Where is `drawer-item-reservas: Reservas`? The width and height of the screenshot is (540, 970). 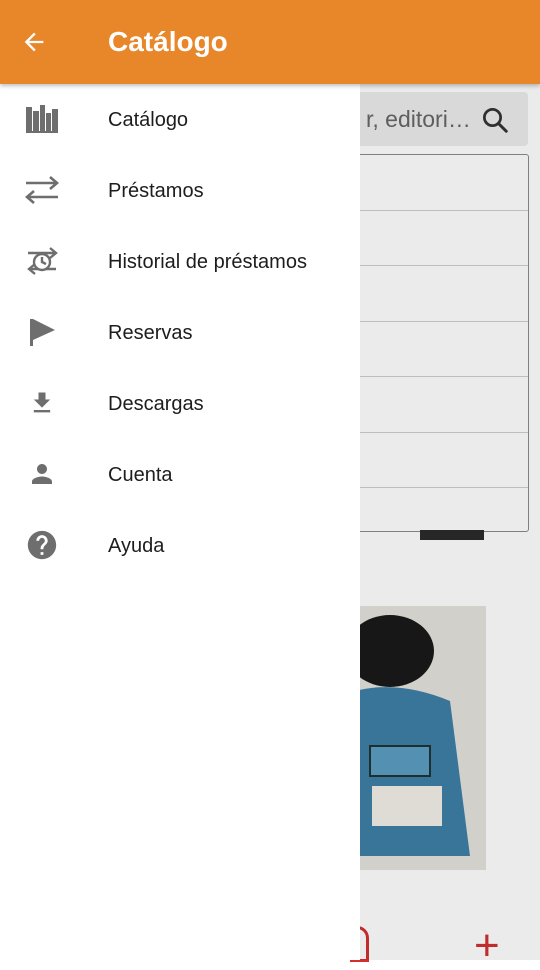
drawer-item-reservas: Reservas is located at coordinates (180, 332).